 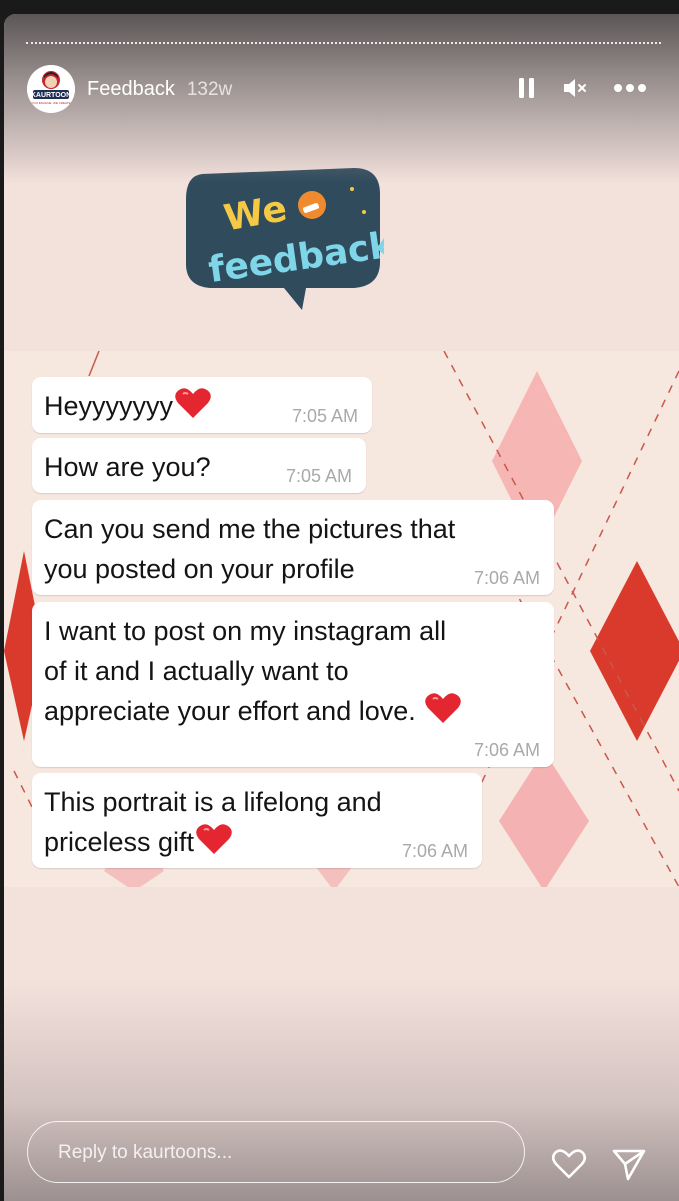 What do you see at coordinates (109, 406) in the screenshot?
I see `message-text: Heyyyyyyy` at bounding box center [109, 406].